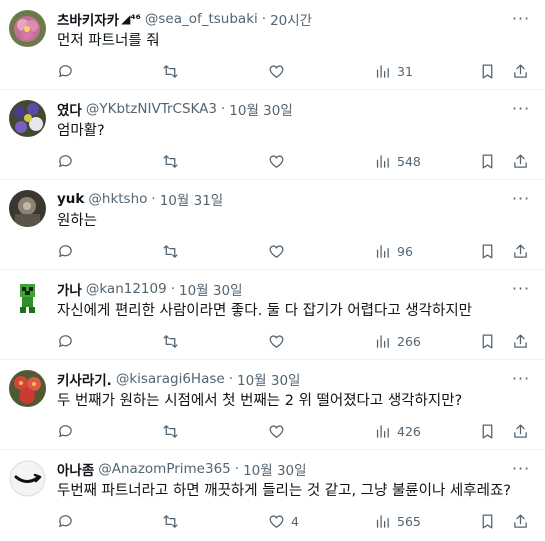 The image size is (545, 541). What do you see at coordinates (192, 199) in the screenshot?
I see `timestamp: 10월 31일` at bounding box center [192, 199].